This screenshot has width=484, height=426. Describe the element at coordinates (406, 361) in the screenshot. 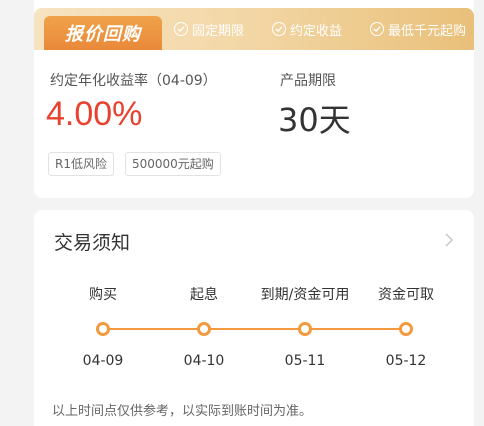

I see `step-date-withdrawable: 05-12` at that location.